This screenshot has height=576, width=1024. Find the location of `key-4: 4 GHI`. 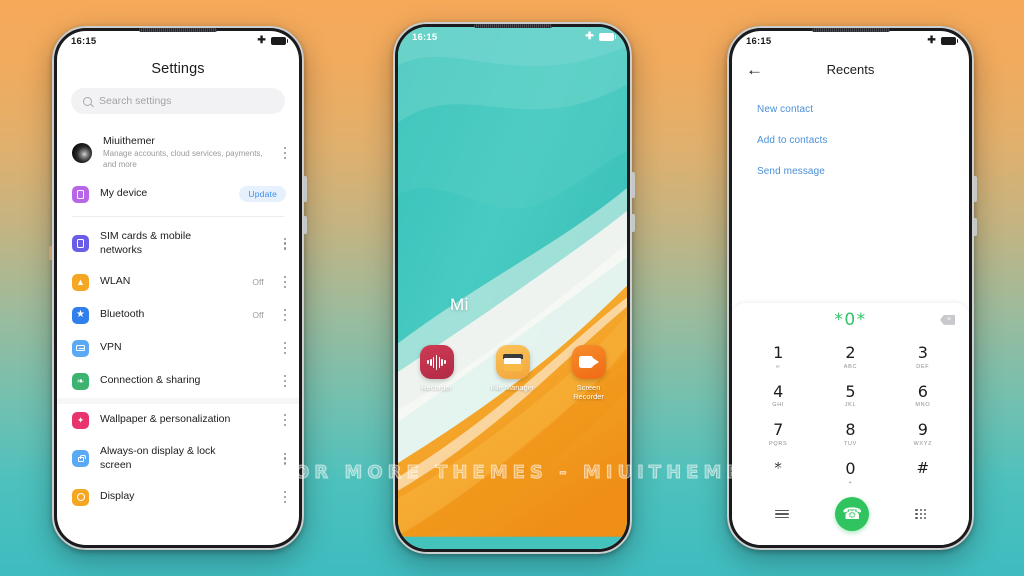

key-4: 4 GHI is located at coordinates (778, 396).